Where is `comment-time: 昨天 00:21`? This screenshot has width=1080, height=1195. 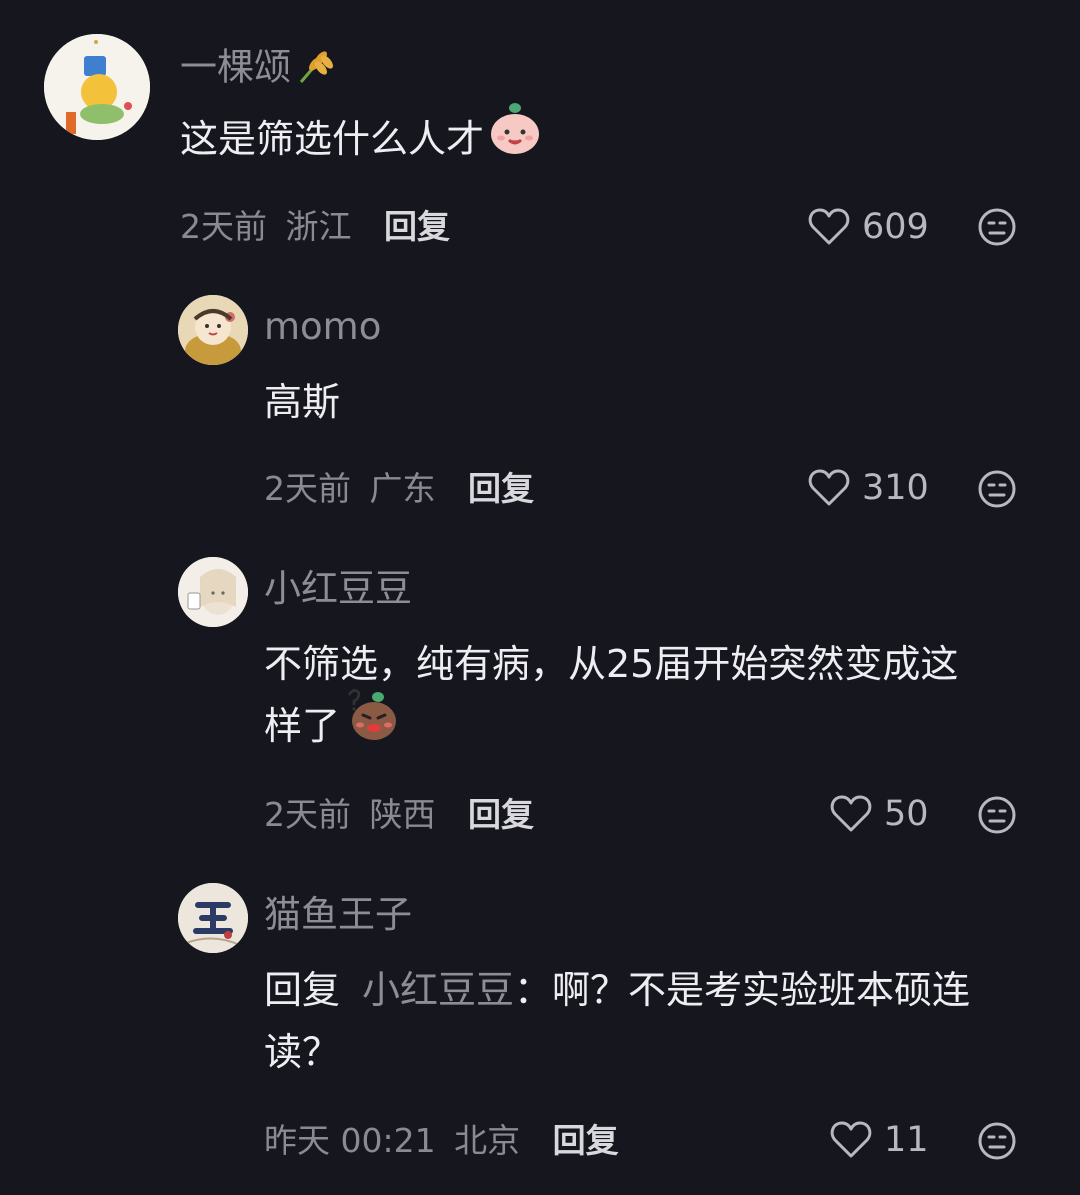
comment-time: 昨天 00:21 is located at coordinates (350, 1140).